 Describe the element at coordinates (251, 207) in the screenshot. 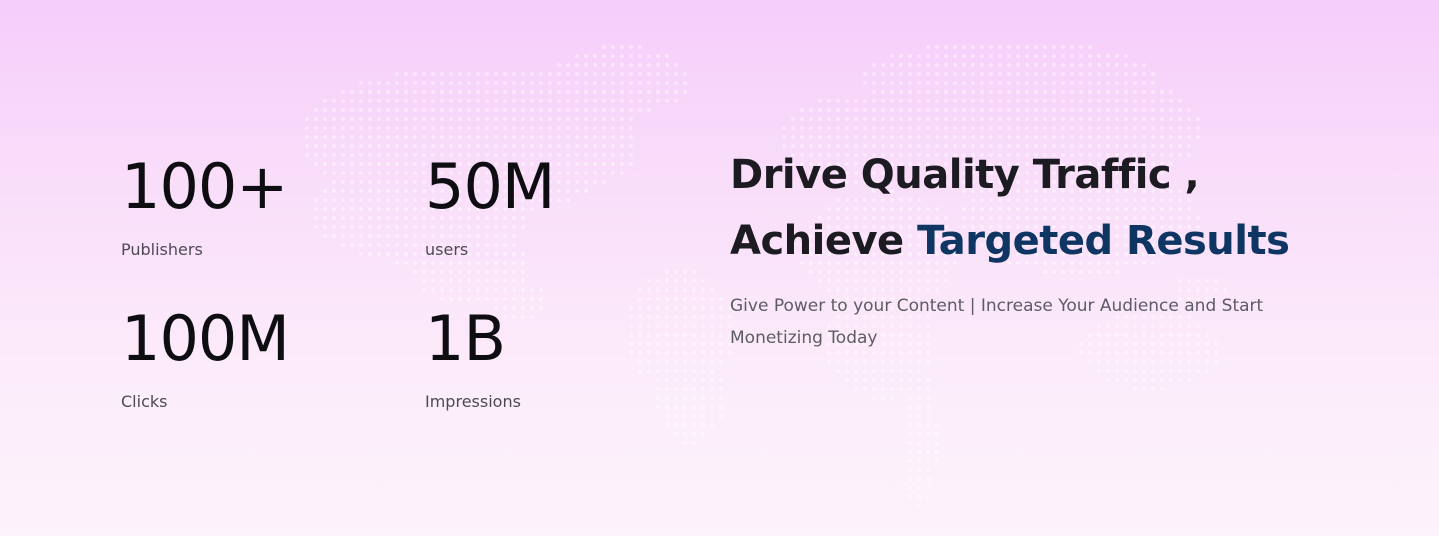

I see `stat-publishers: 100+ Publishers` at that location.